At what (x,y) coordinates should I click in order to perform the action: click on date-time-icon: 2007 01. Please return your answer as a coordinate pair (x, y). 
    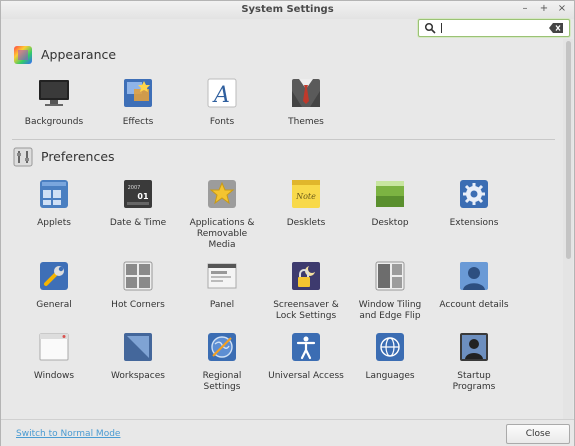
    Looking at the image, I should click on (138, 194).